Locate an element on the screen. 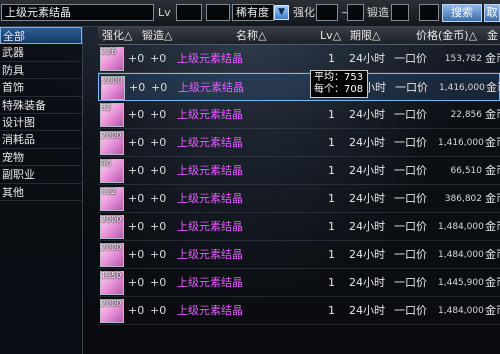  forge-label: 锻造 is located at coordinates (378, 12).